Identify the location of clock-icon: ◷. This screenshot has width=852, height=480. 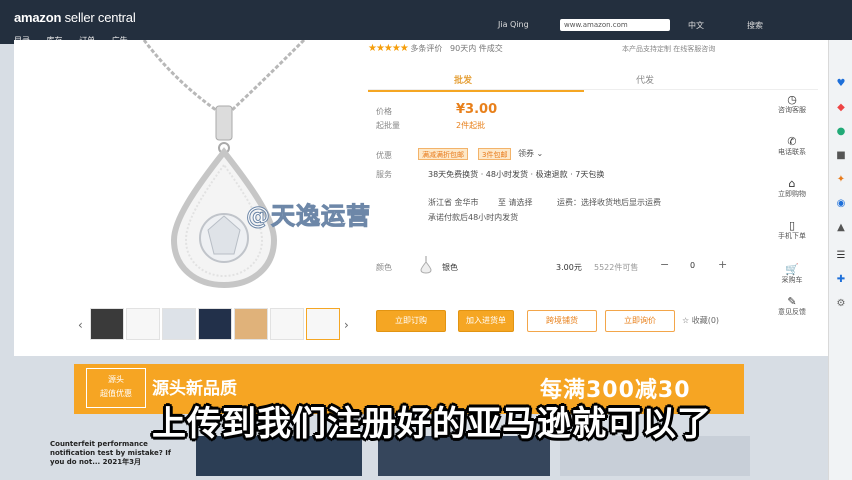
(792, 99).